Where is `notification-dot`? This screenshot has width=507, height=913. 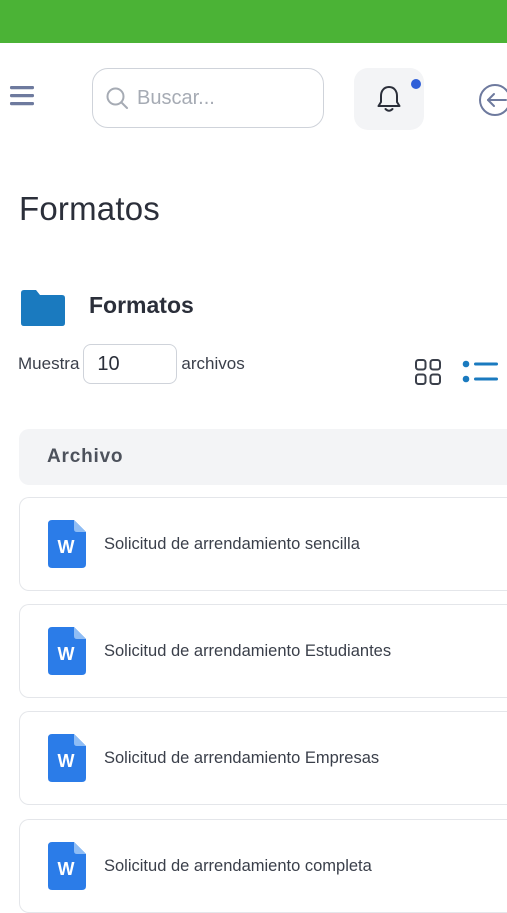
notification-dot is located at coordinates (416, 84).